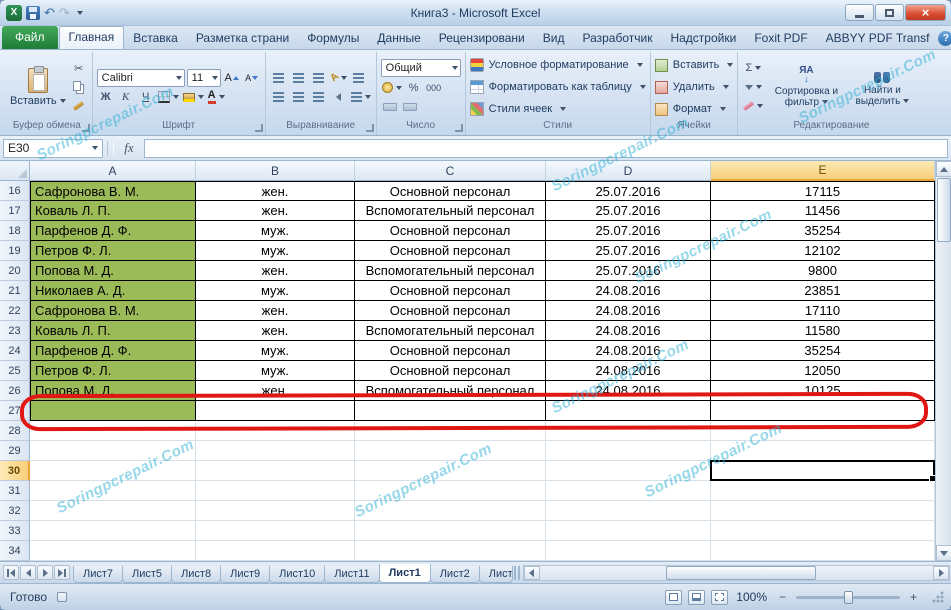 The image size is (951, 610). What do you see at coordinates (450, 391) in the screenshot?
I see `cell-C26: Вспомогательный персонал` at bounding box center [450, 391].